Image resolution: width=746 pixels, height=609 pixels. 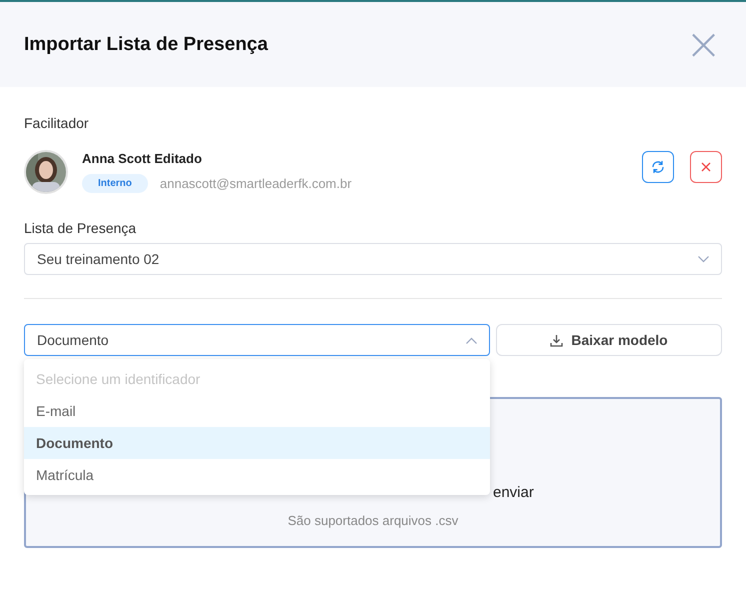 What do you see at coordinates (146, 45) in the screenshot?
I see `dialog-title: Importar Lista de Presença` at bounding box center [146, 45].